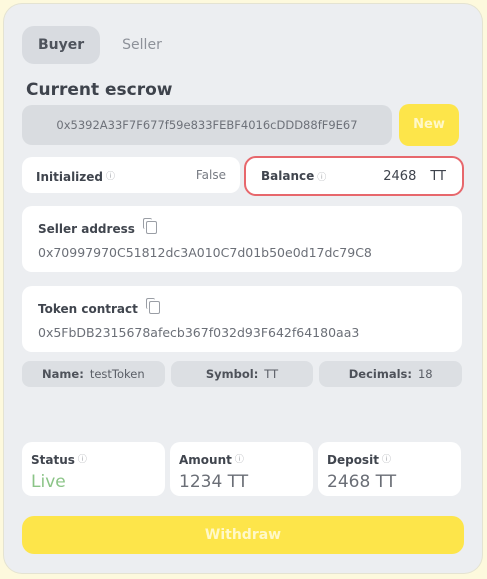  What do you see at coordinates (429, 125) in the screenshot?
I see `new-escrow-button: New` at bounding box center [429, 125].